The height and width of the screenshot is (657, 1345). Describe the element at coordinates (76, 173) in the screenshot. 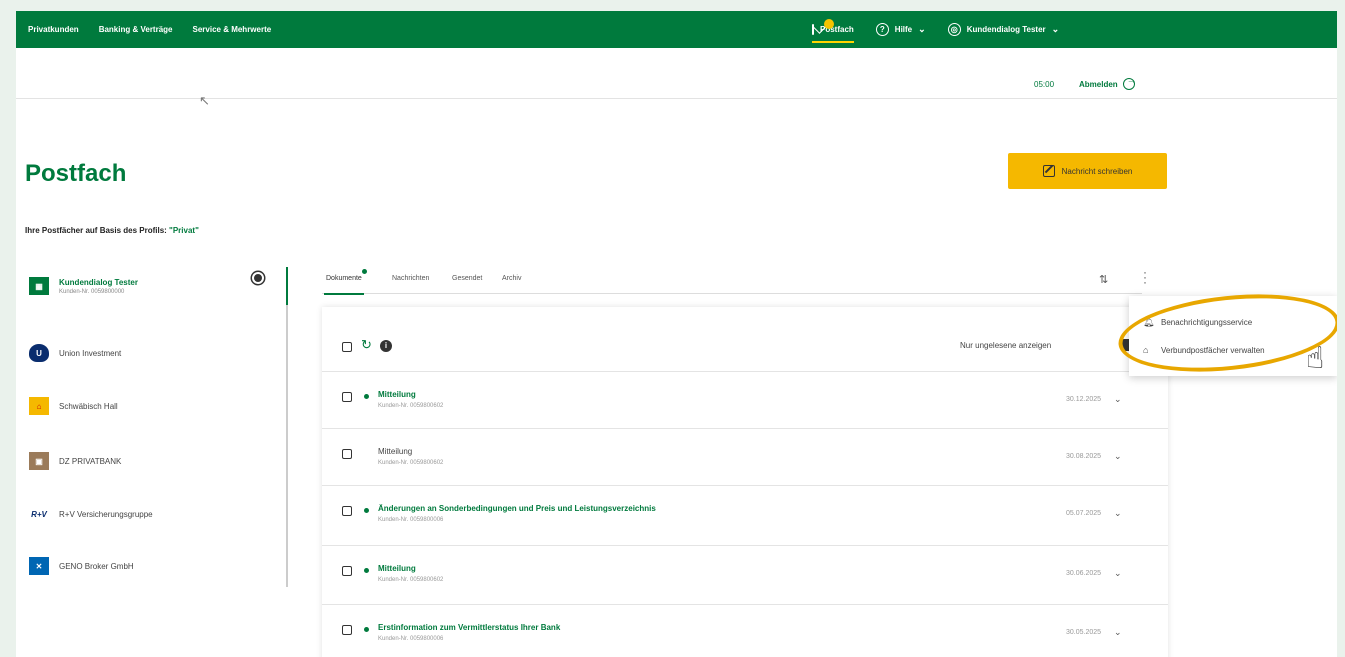

I see `page-title: Postfach` at that location.